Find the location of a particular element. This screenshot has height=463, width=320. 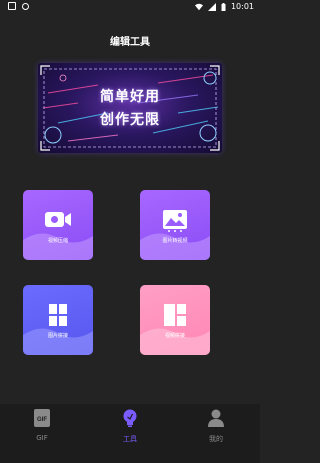

tool-image-to-video: 图片转视频 is located at coordinates (175, 225).